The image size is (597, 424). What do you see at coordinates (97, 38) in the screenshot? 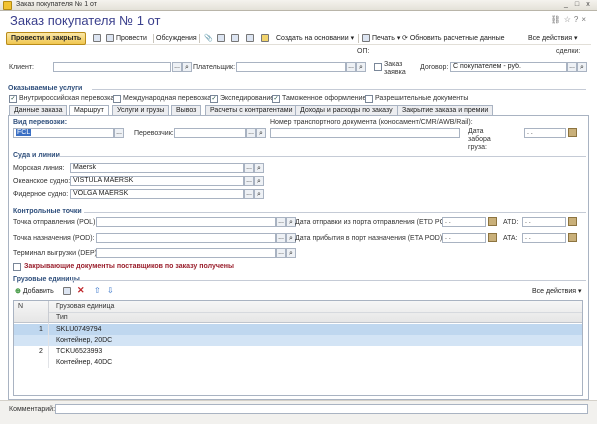
I see `save-button` at bounding box center [97, 38].